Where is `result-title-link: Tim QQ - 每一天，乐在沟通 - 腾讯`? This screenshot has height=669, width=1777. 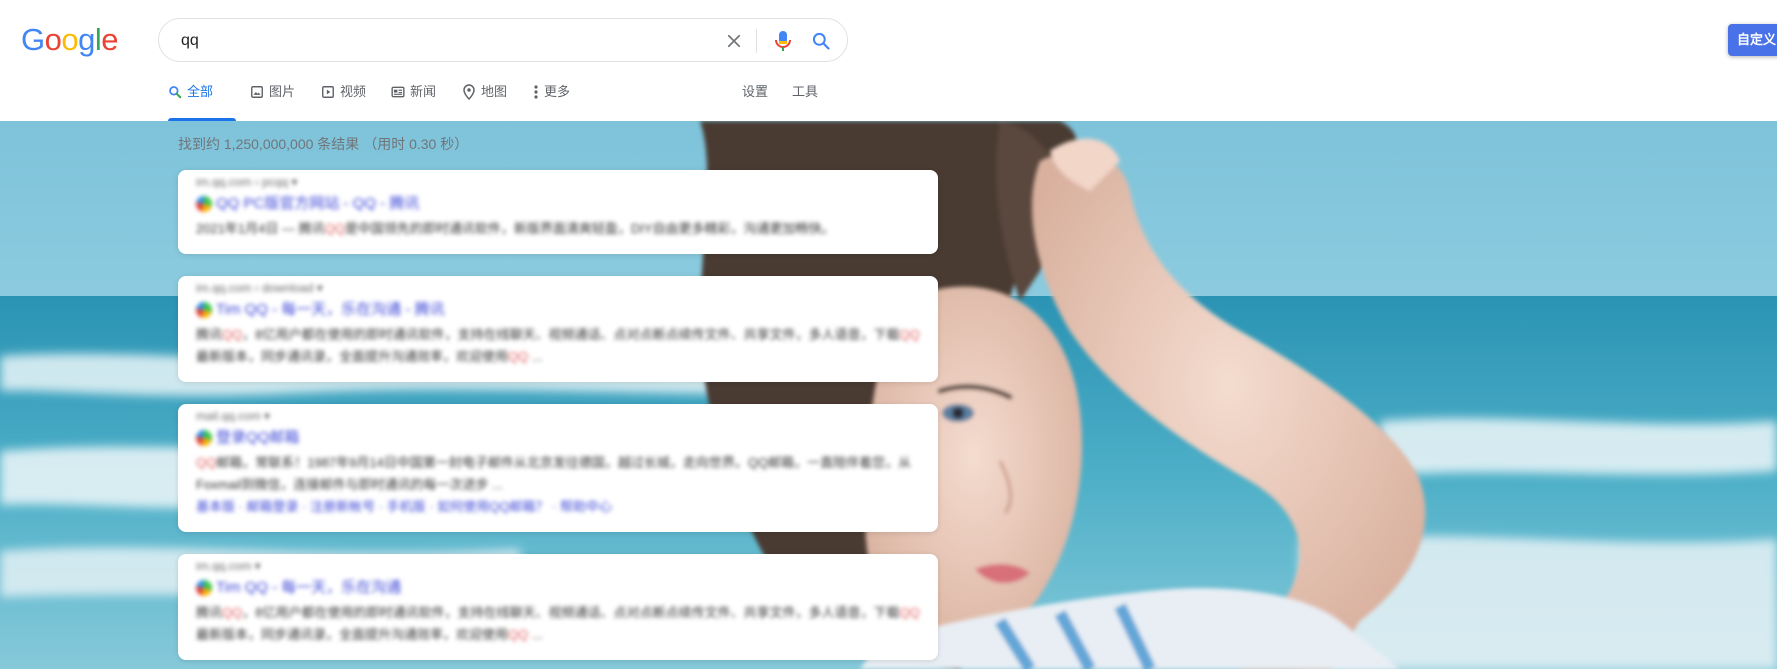 result-title-link: Tim QQ - 每一天，乐在沟通 - 腾讯 is located at coordinates (558, 310).